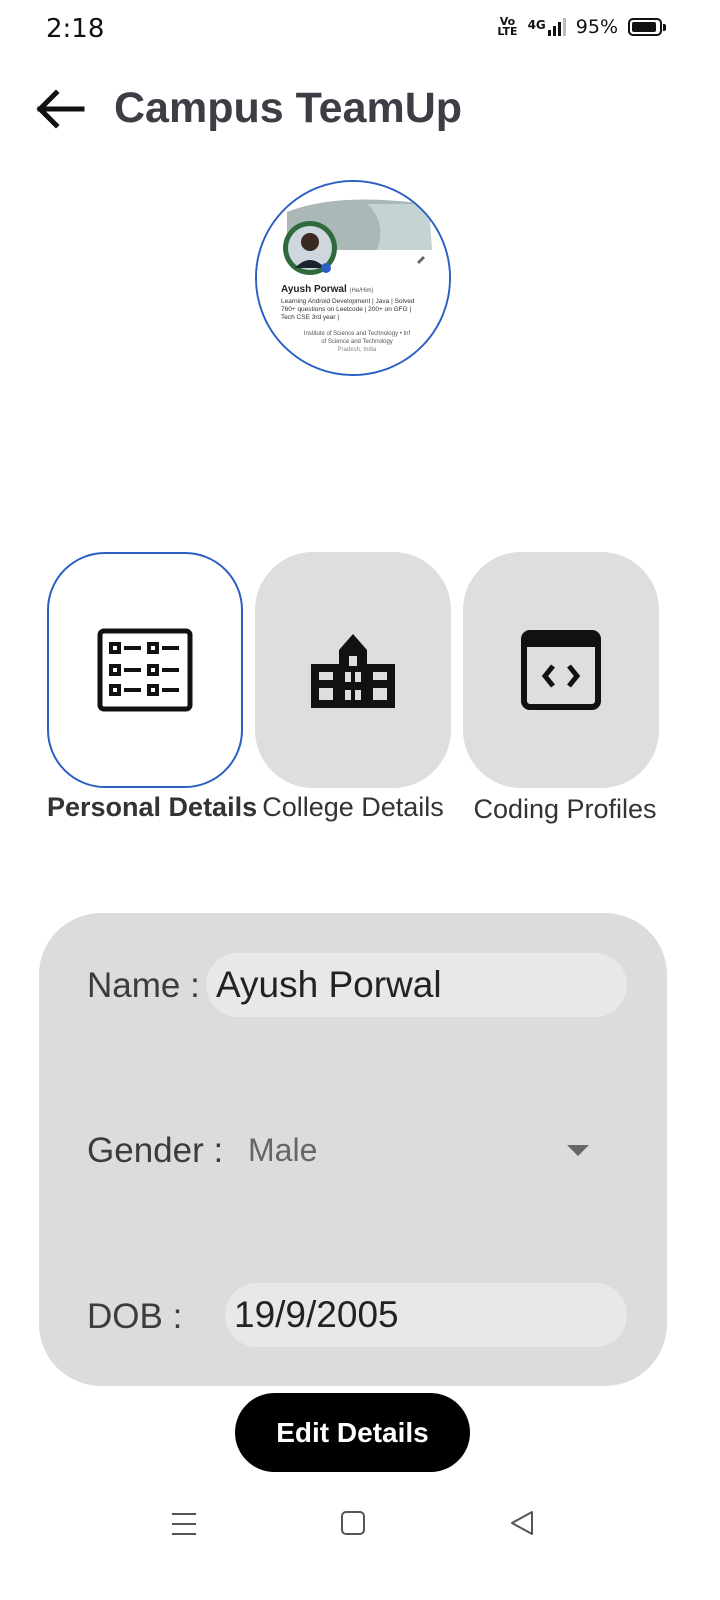 This screenshot has width=720, height=1600. Describe the element at coordinates (353, 1525) in the screenshot. I see `home-square-icon` at that location.